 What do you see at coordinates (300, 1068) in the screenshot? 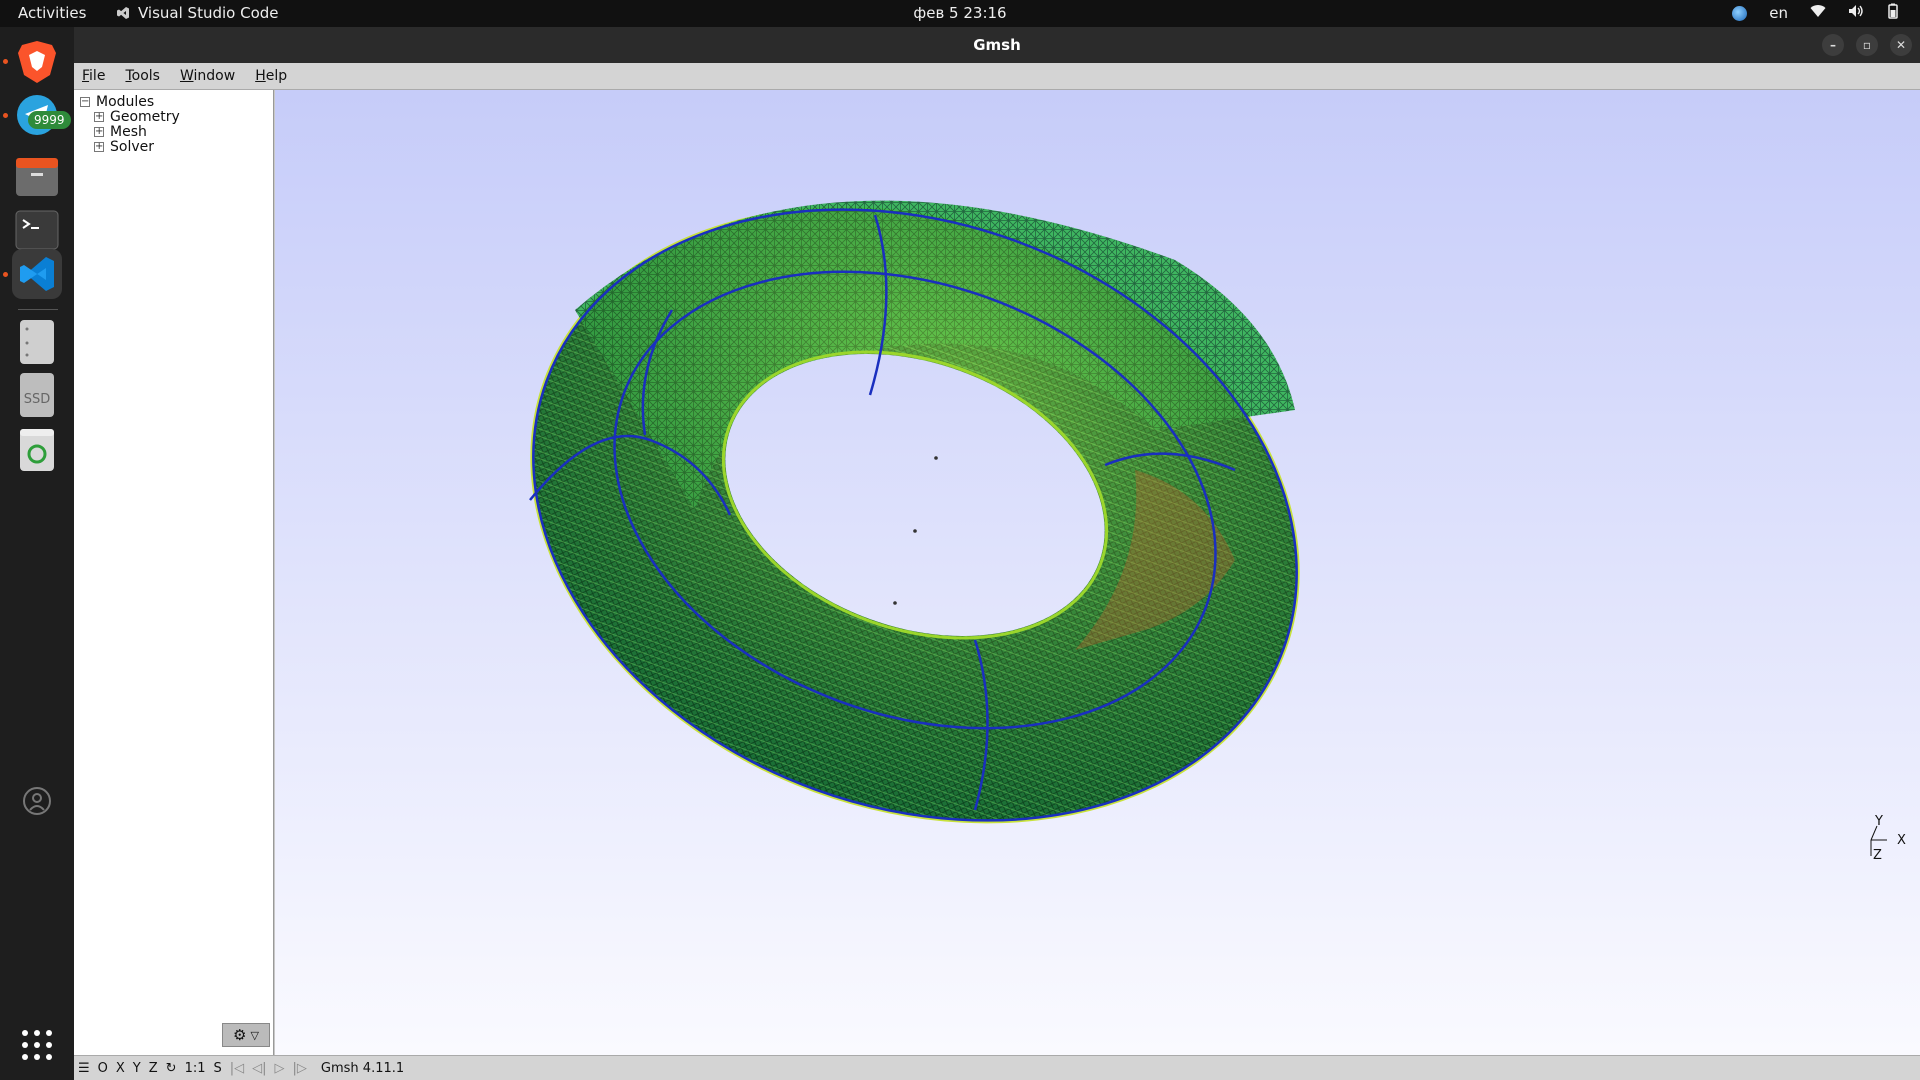
I see `next-step-button: |▷` at bounding box center [300, 1068].